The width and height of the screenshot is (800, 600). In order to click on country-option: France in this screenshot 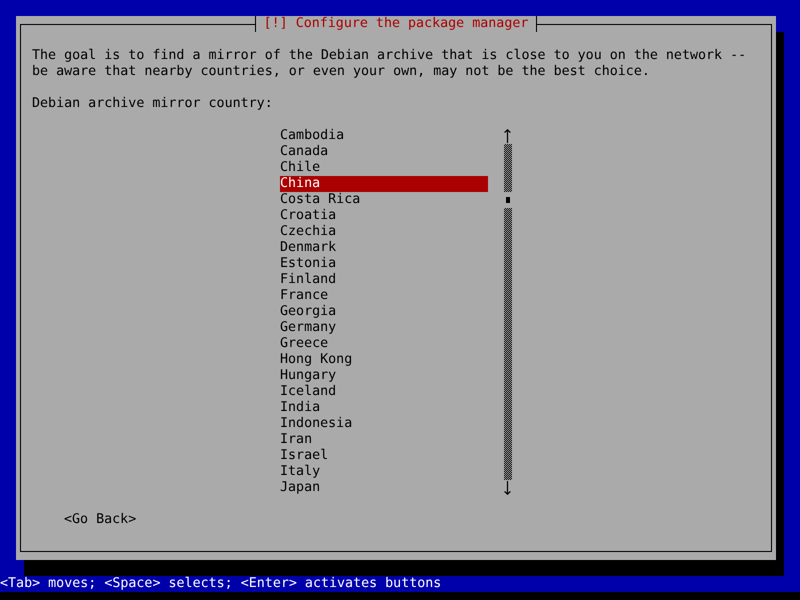, I will do `click(384, 296)`.